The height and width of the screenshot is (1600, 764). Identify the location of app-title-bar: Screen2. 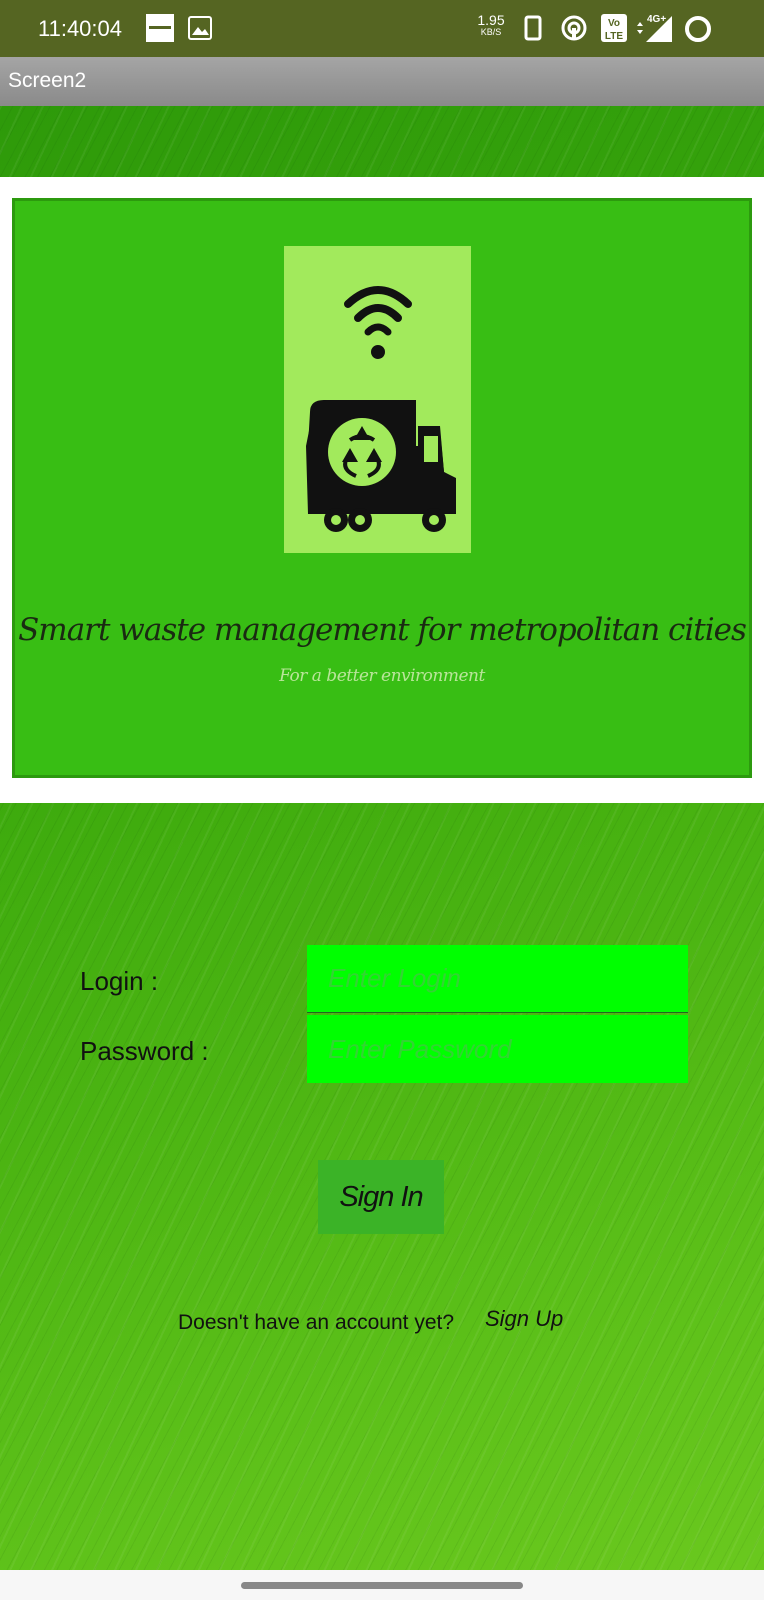
(382, 81).